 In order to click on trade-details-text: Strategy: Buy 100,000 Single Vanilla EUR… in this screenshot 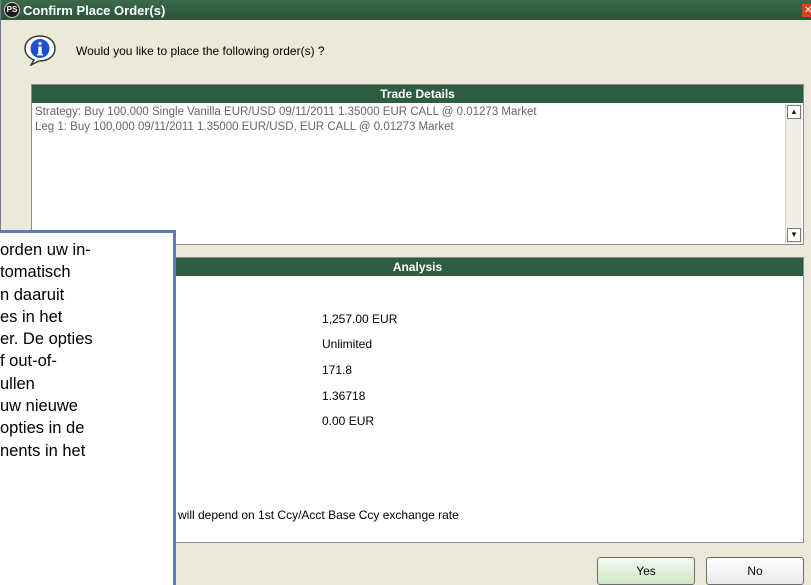, I will do `click(286, 120)`.